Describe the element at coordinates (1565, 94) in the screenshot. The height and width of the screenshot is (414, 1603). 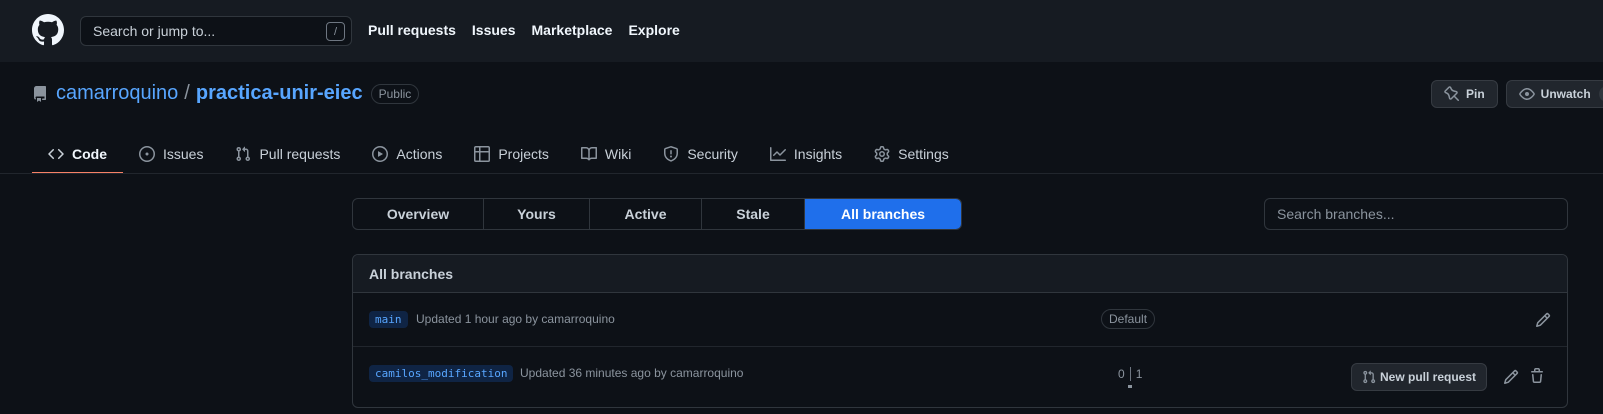
I see `unwatch-label: Unwatch` at that location.